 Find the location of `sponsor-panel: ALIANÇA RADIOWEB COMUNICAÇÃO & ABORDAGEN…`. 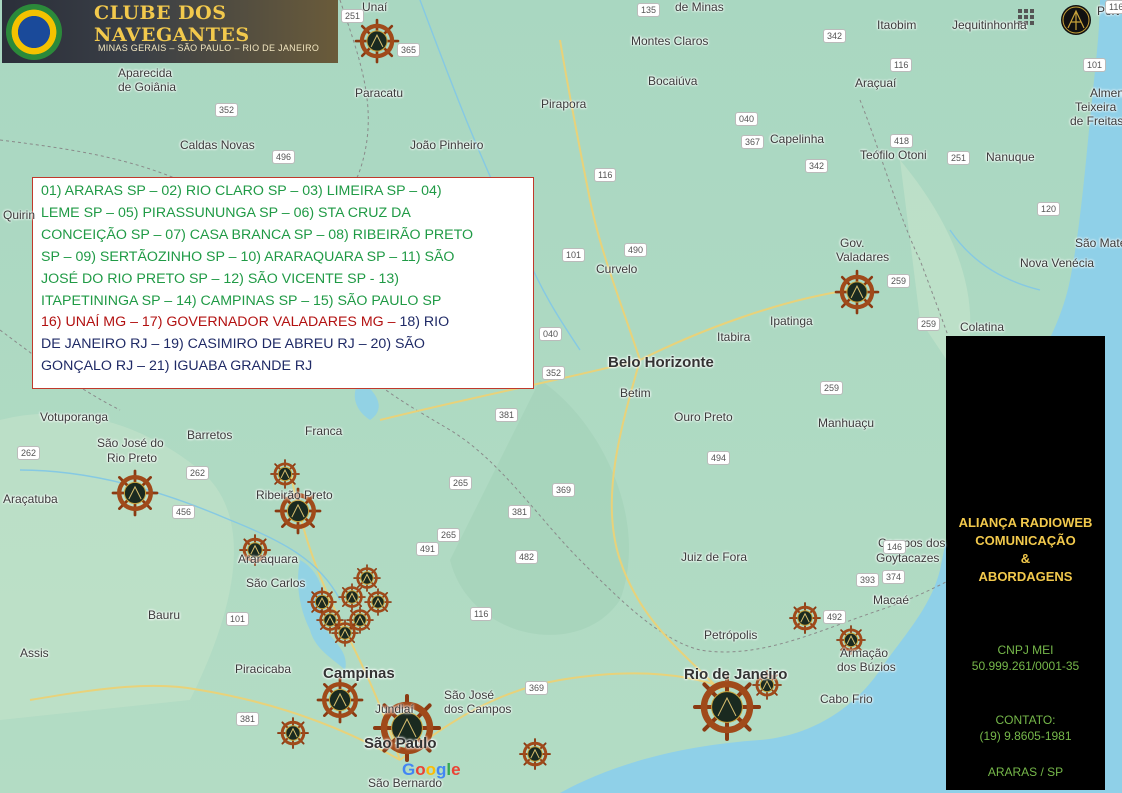

sponsor-panel: ALIANÇA RADIOWEB COMUNICAÇÃO & ABORDAGEN… is located at coordinates (1025, 563).